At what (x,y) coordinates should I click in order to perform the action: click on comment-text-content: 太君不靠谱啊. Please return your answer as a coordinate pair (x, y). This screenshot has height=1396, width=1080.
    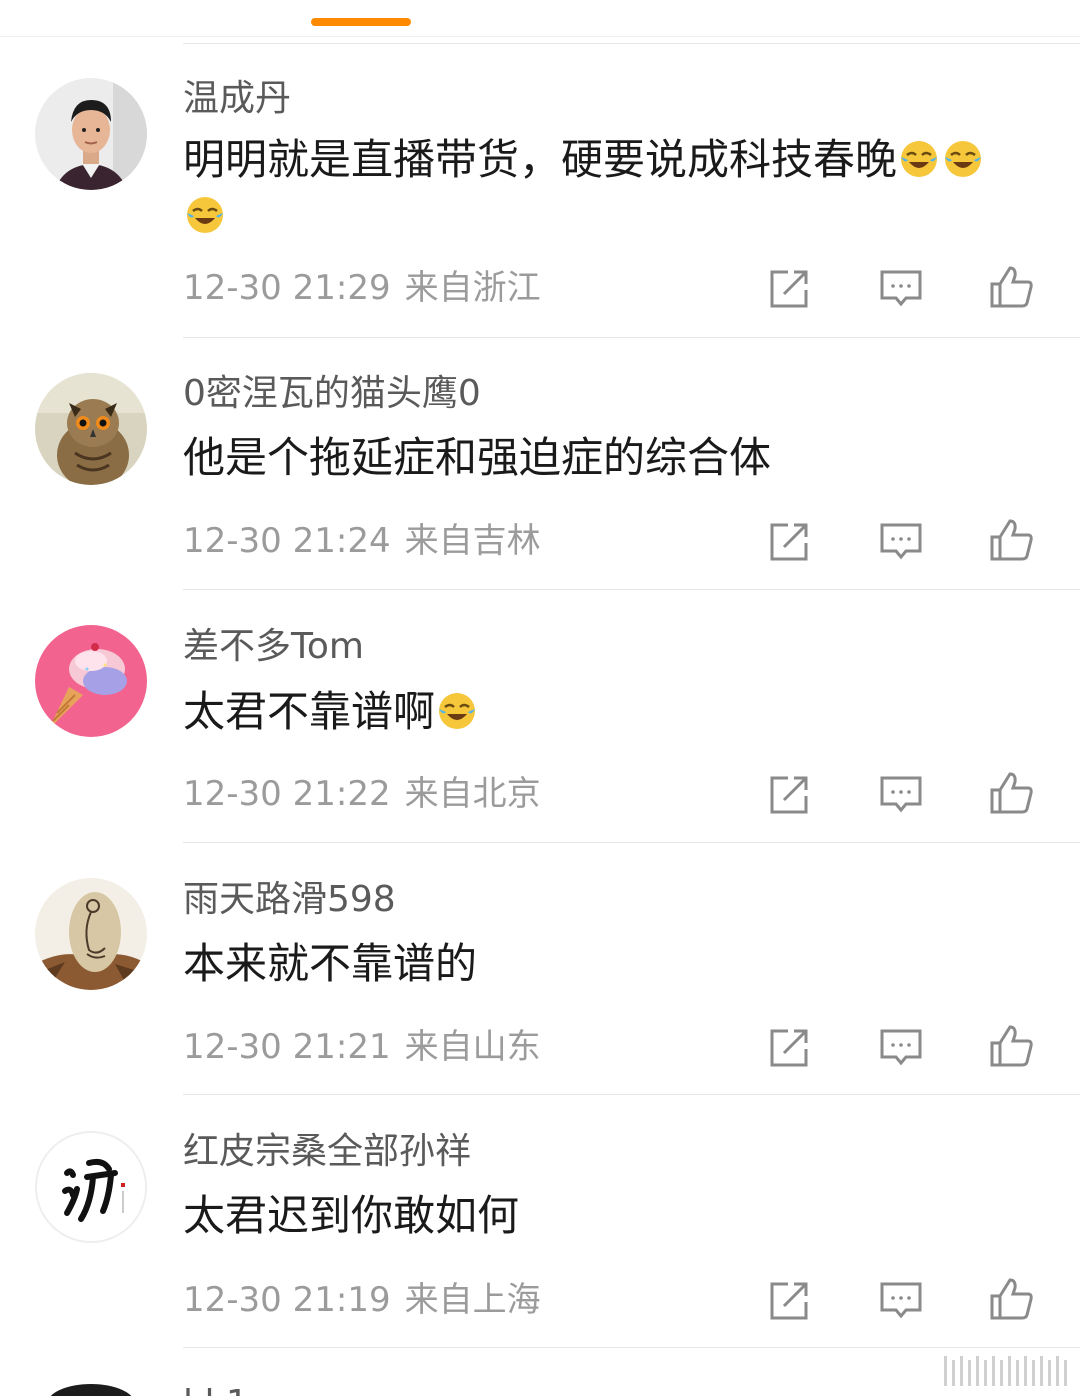
    Looking at the image, I should click on (309, 711).